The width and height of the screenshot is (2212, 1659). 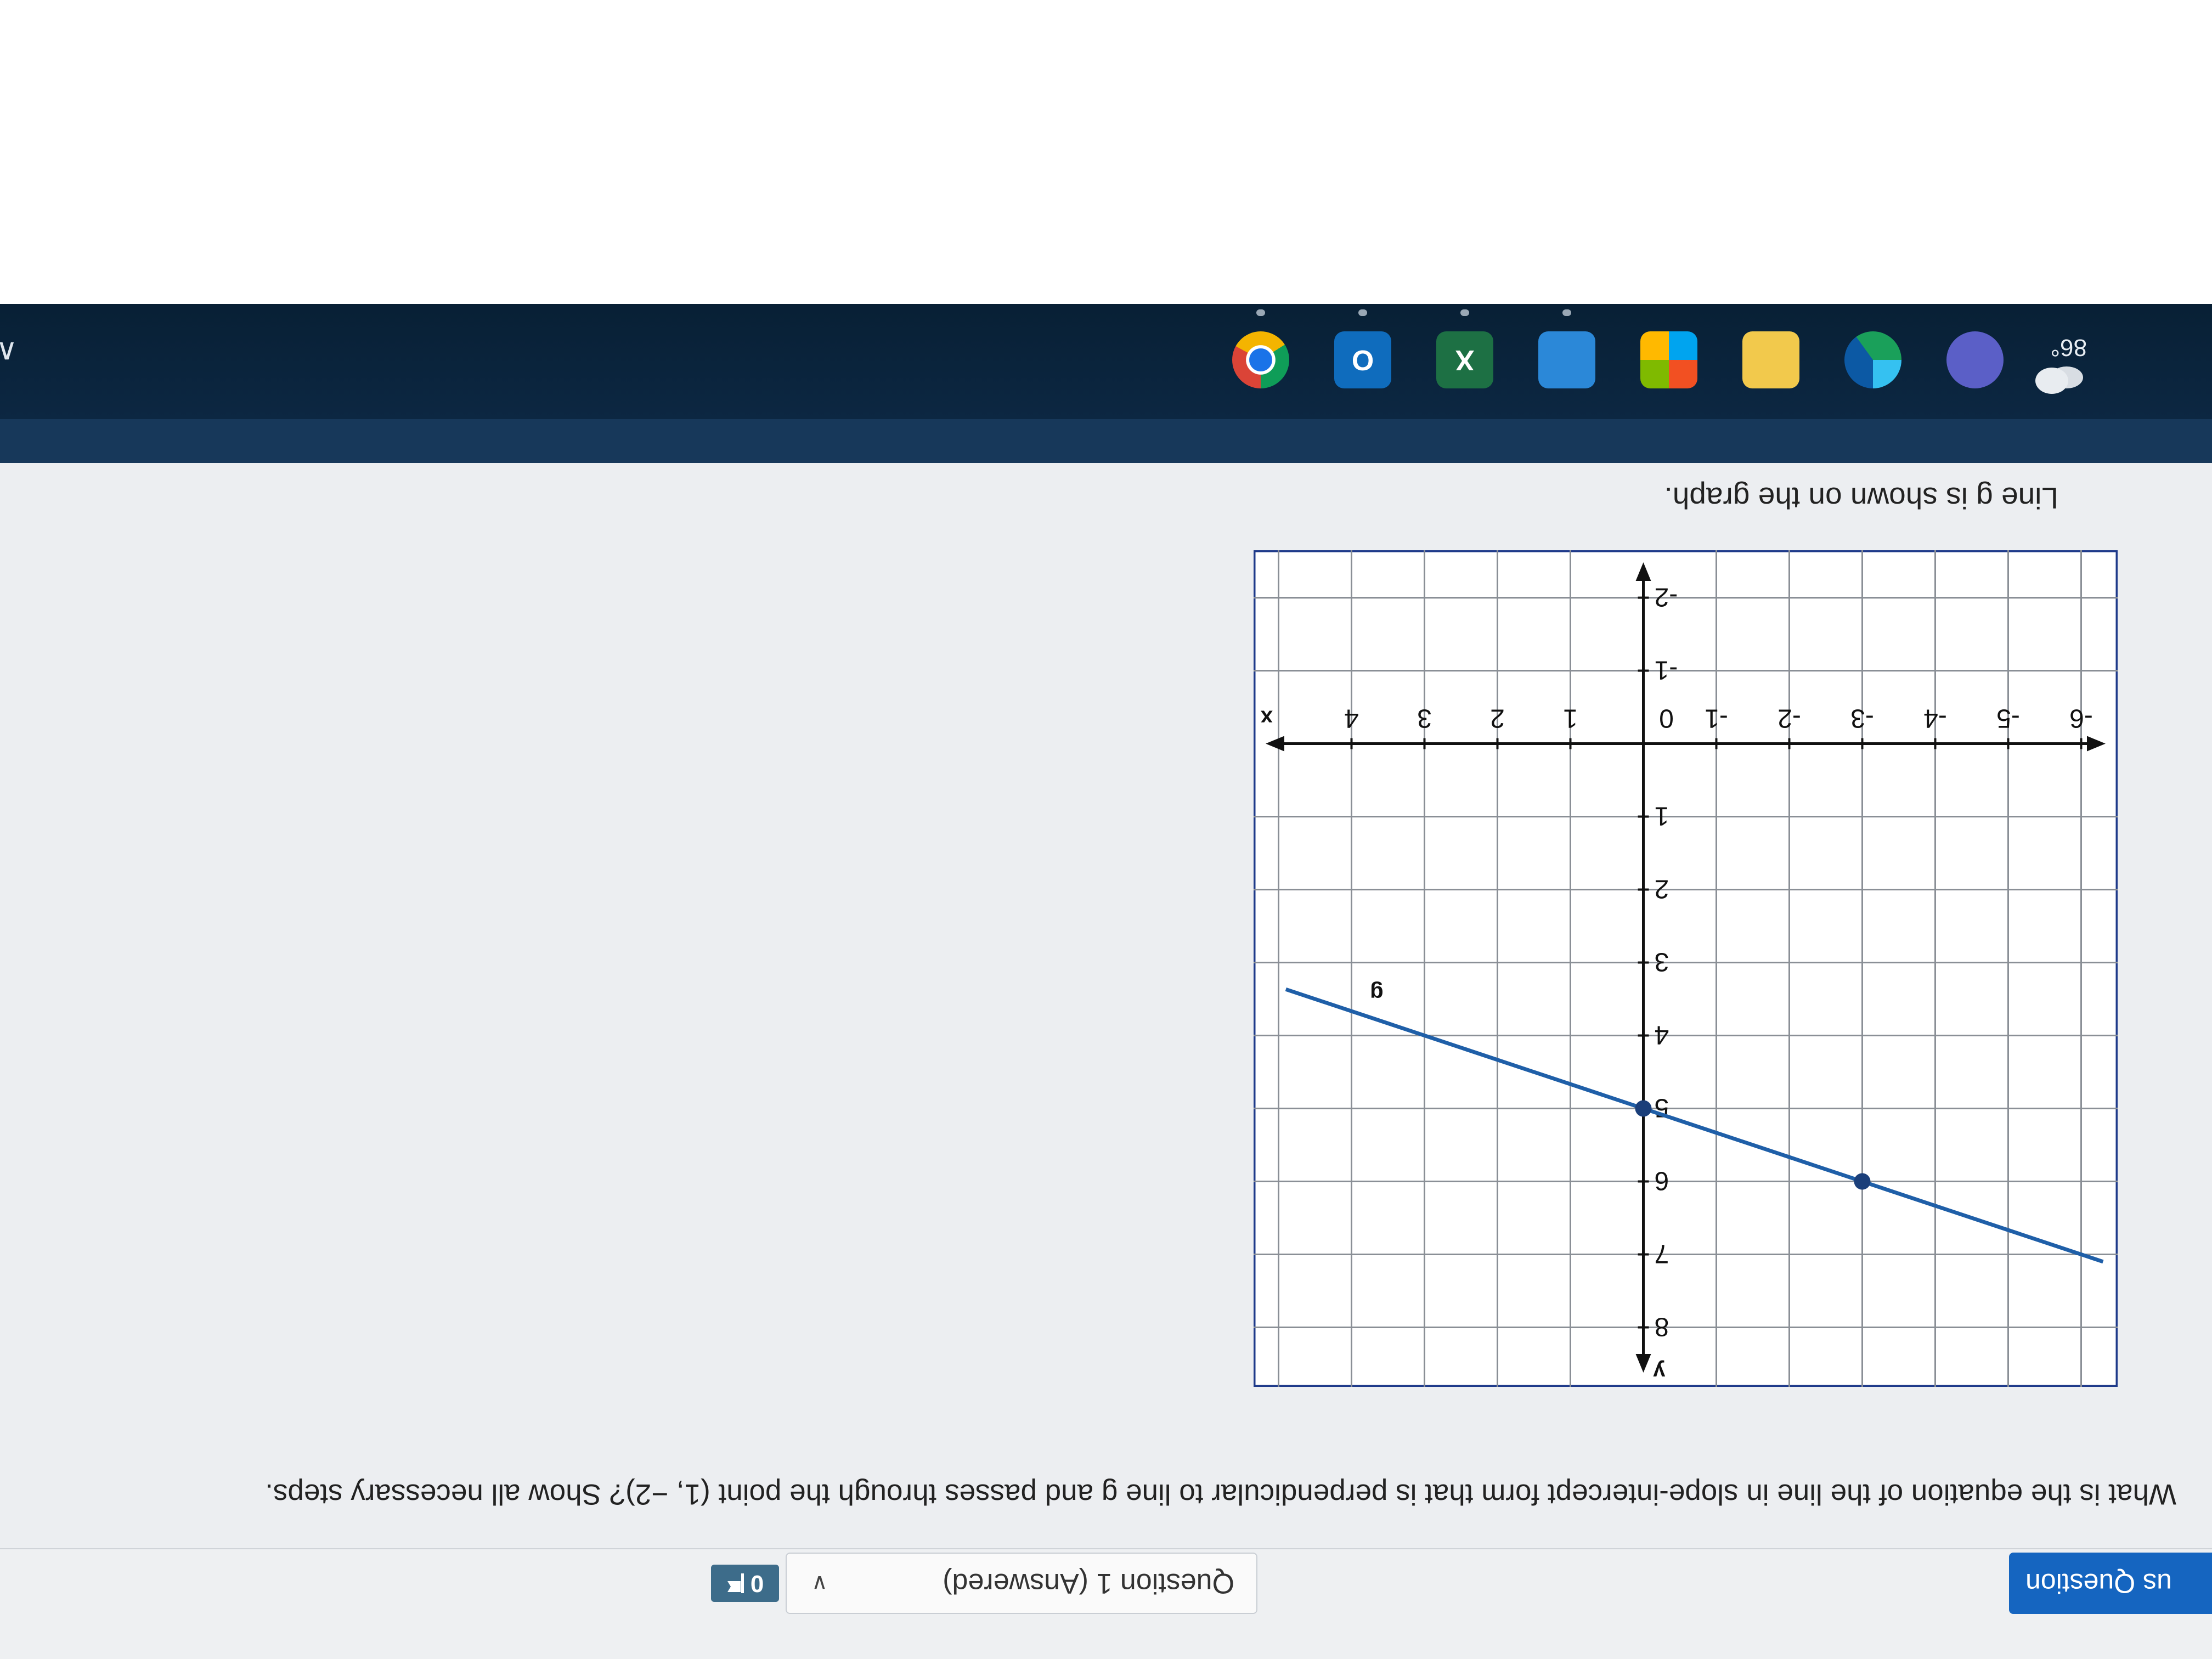 What do you see at coordinates (2110, 1583) in the screenshot?
I see `previous-question-button: us Question` at bounding box center [2110, 1583].